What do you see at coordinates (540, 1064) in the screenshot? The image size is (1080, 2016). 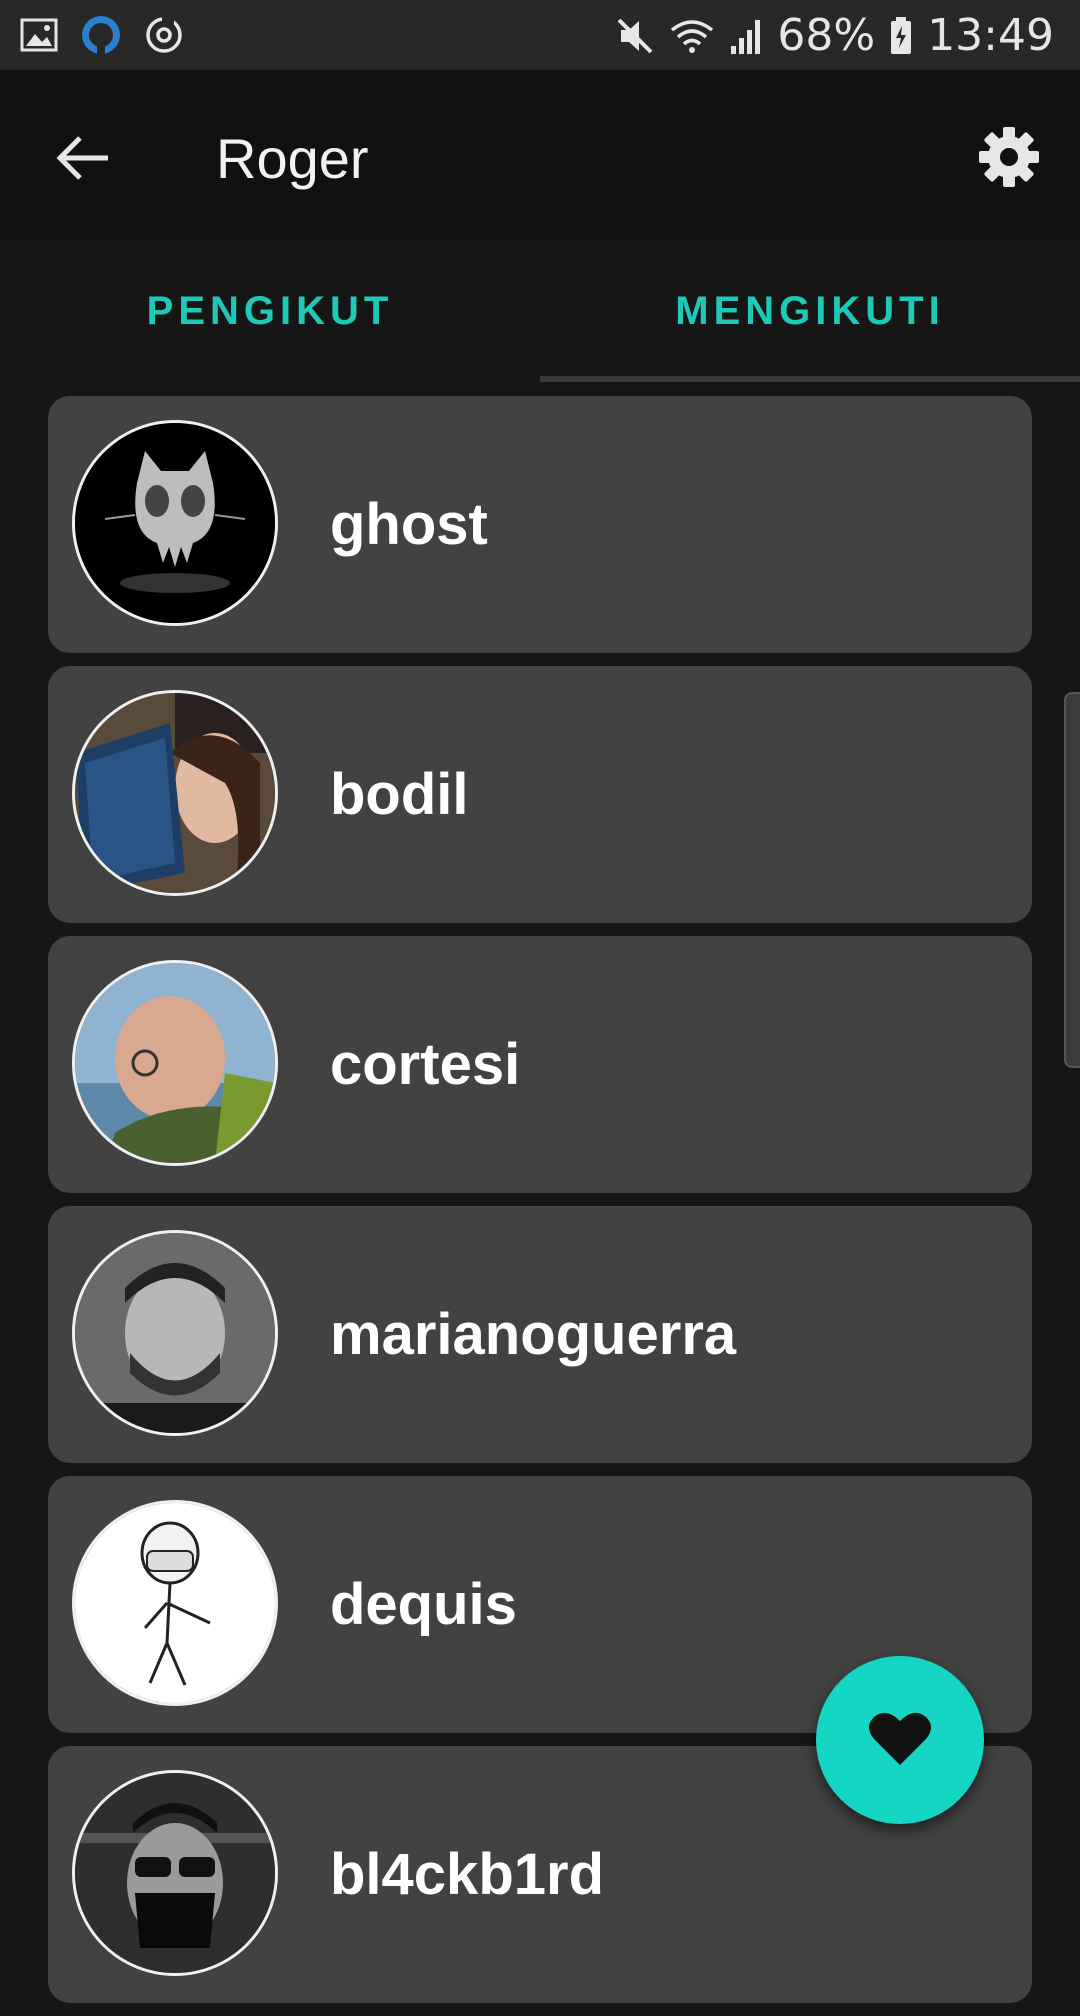 I see `list-item: cortesi` at bounding box center [540, 1064].